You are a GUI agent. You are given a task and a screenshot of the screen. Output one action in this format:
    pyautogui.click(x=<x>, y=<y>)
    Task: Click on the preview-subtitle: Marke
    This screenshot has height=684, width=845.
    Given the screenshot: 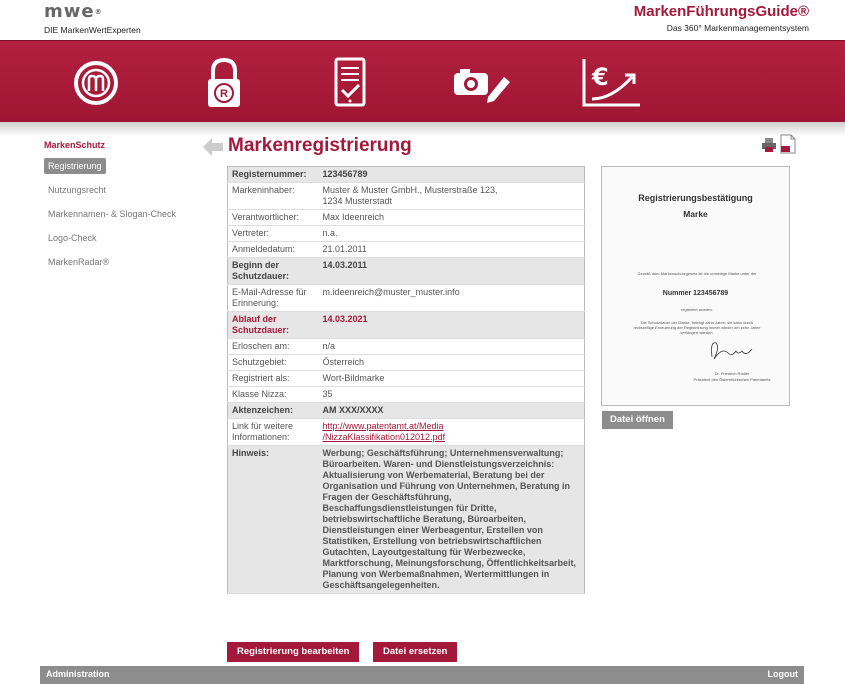 What is the action you would take?
    pyautogui.click(x=695, y=214)
    